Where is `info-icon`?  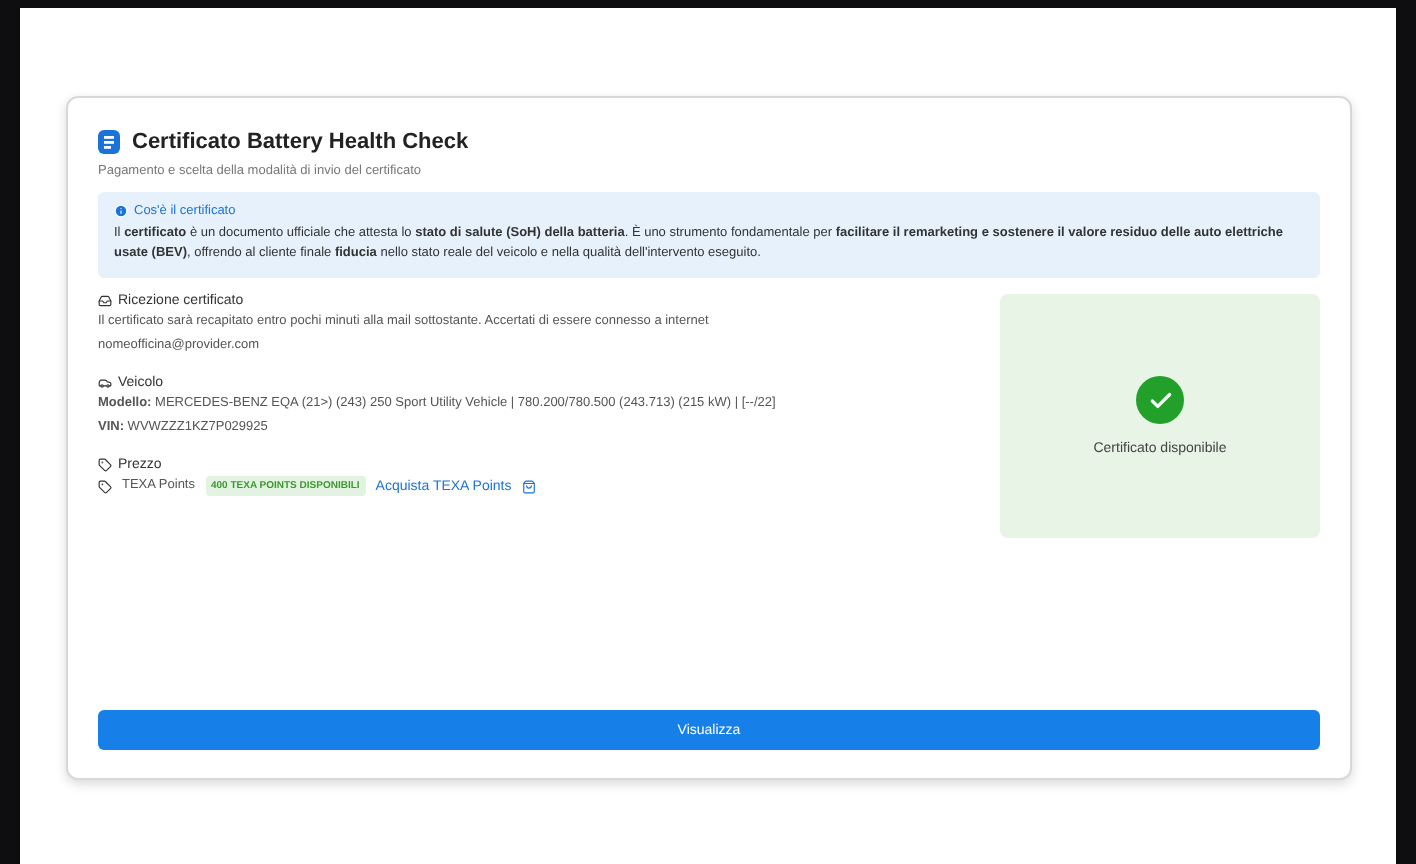
info-icon is located at coordinates (121, 211).